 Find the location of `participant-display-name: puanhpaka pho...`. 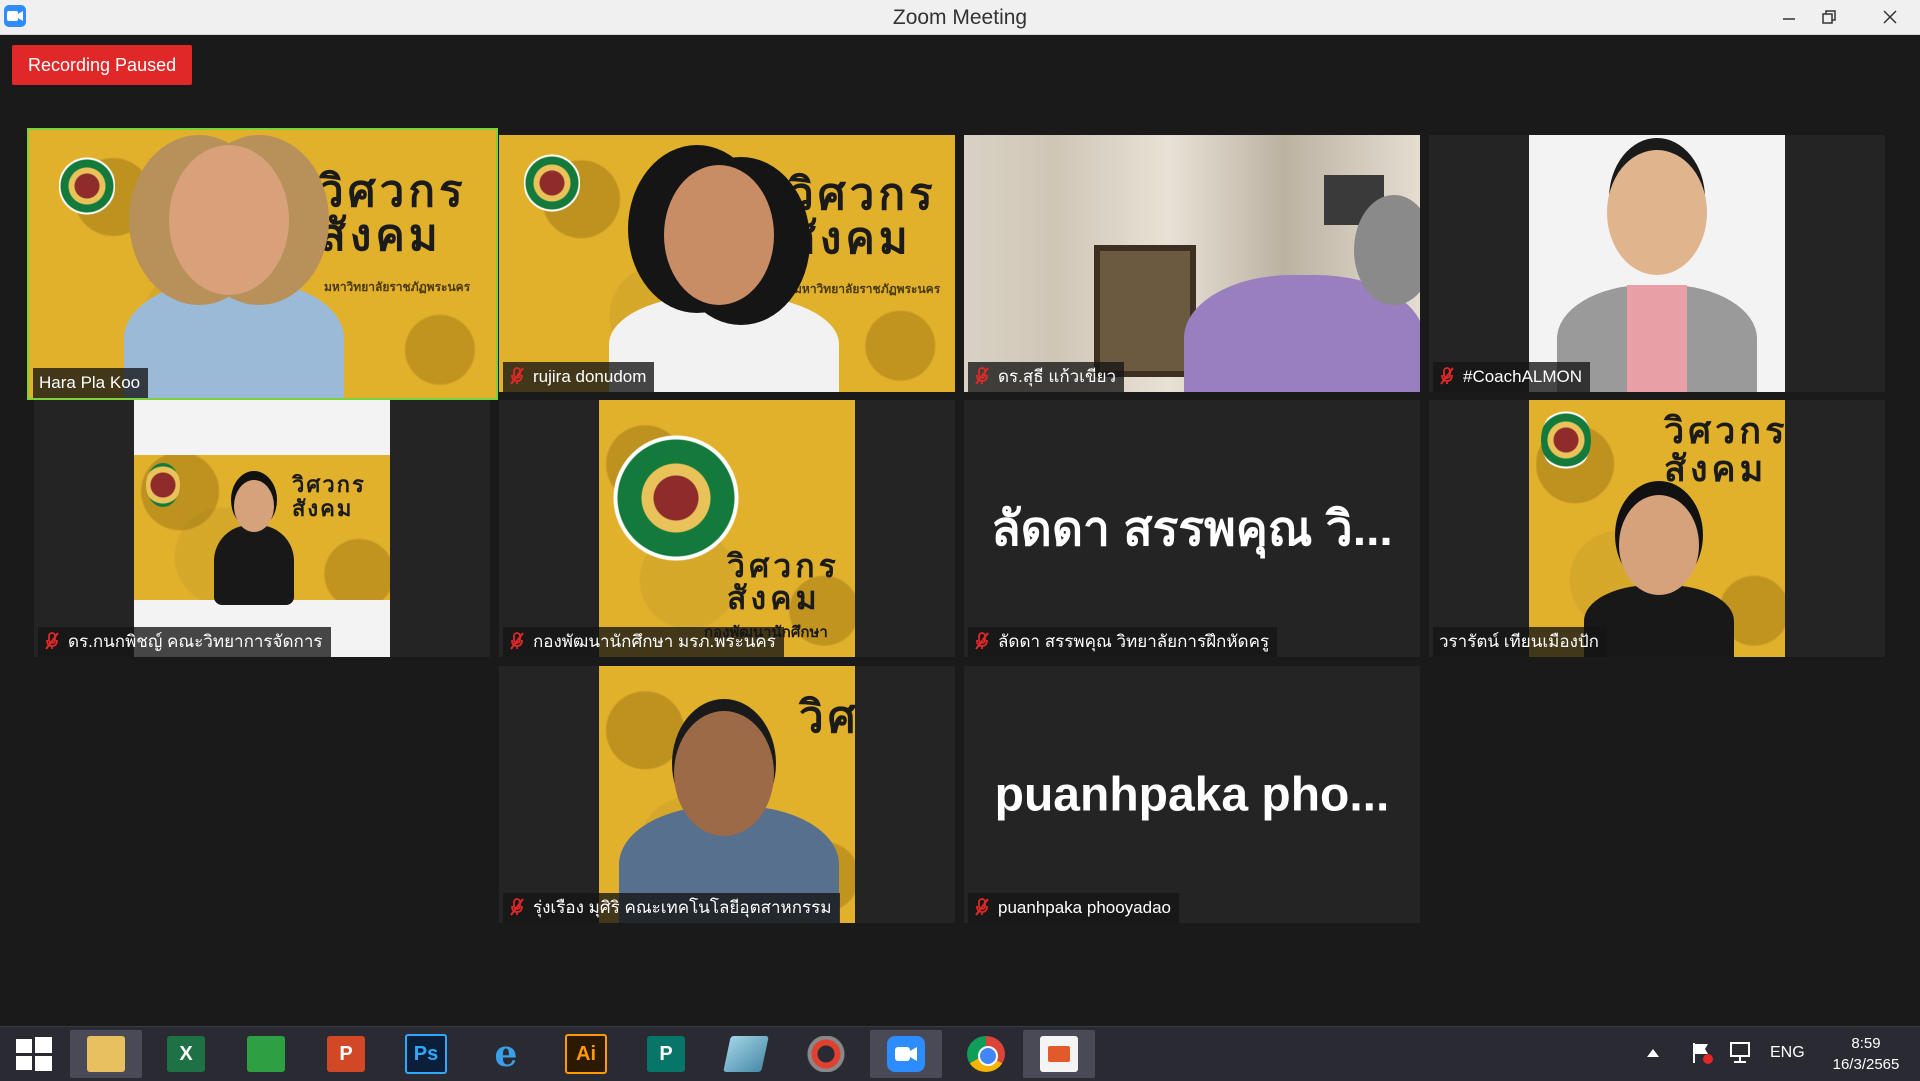

participant-display-name: puanhpaka pho... is located at coordinates (1192, 794).